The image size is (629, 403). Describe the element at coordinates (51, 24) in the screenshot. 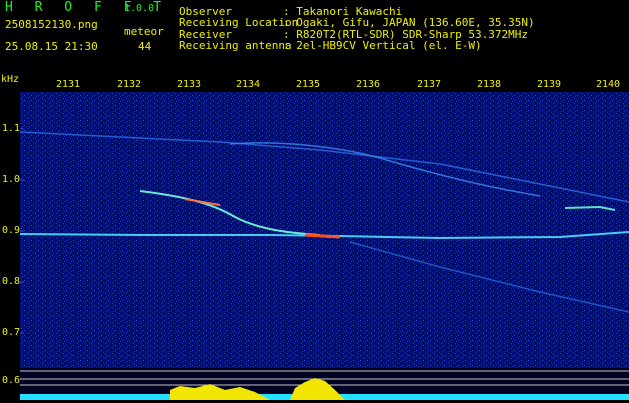

I see `file-name: 2508152130.png` at that location.